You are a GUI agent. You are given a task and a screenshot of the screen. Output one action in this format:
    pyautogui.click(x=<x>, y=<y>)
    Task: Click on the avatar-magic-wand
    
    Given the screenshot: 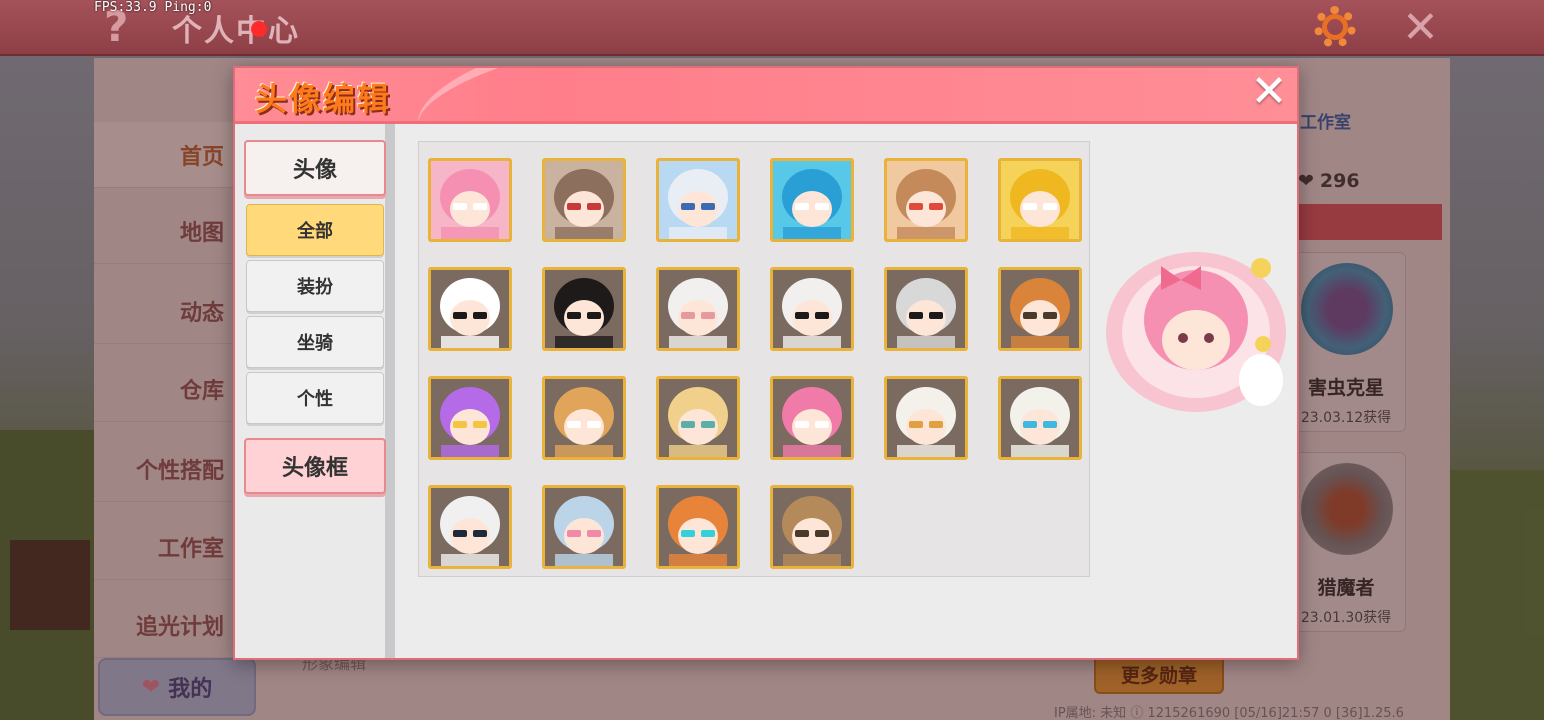 What is the action you would take?
    pyautogui.click(x=470, y=418)
    